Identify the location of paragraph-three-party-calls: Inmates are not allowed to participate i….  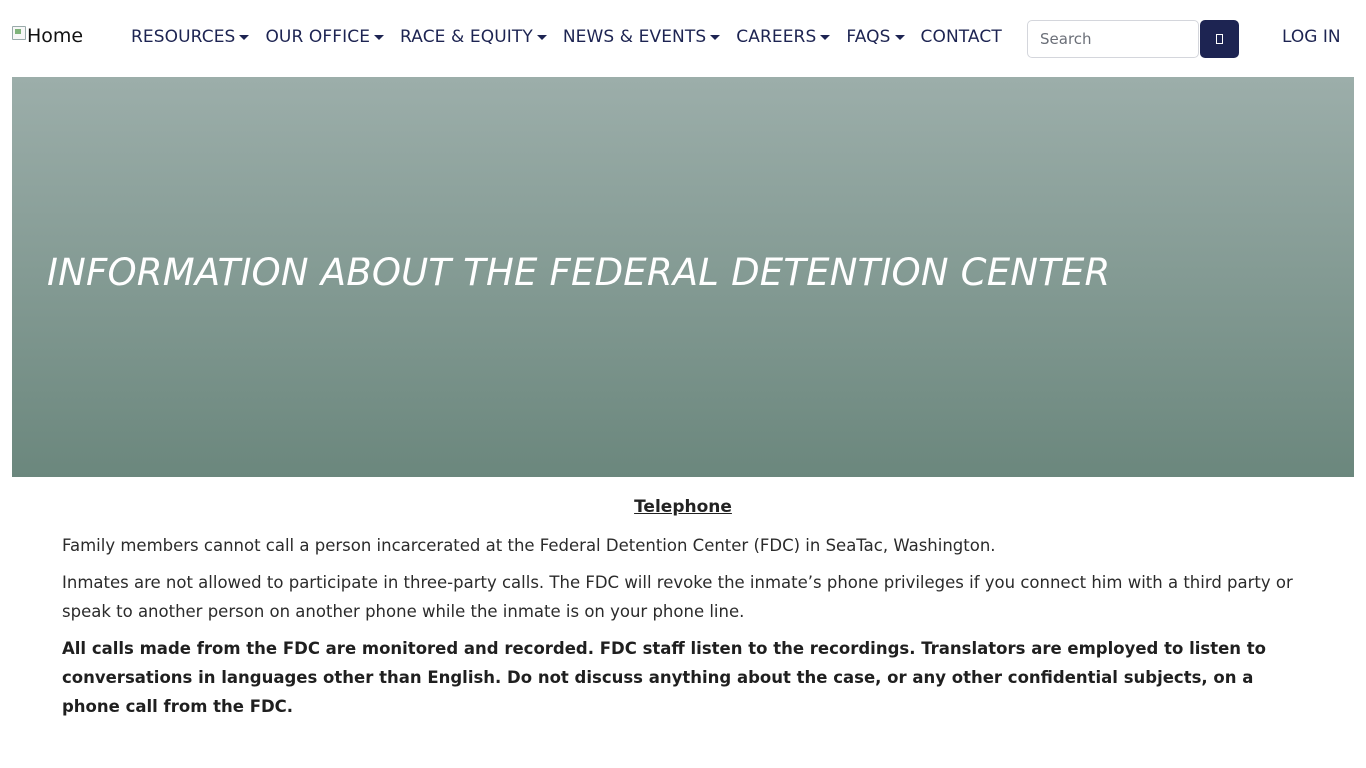
(677, 597).